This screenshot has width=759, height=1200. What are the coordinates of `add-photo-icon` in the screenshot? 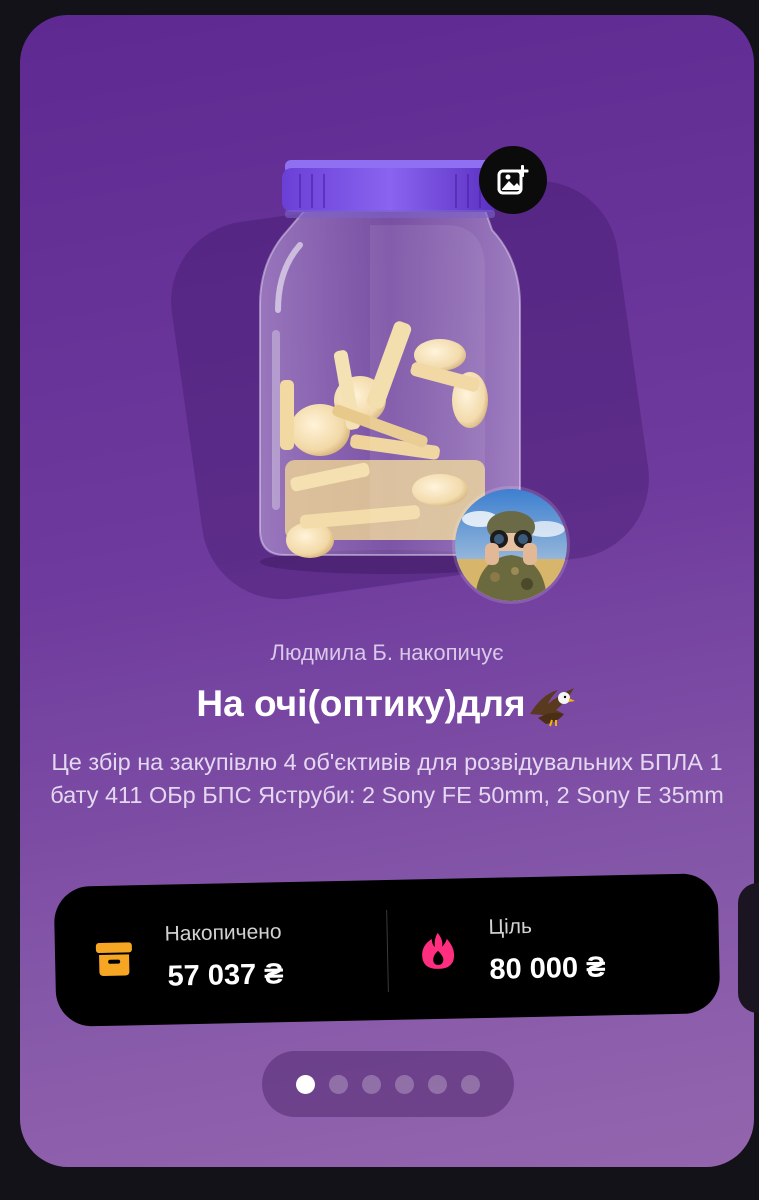 It's located at (513, 180).